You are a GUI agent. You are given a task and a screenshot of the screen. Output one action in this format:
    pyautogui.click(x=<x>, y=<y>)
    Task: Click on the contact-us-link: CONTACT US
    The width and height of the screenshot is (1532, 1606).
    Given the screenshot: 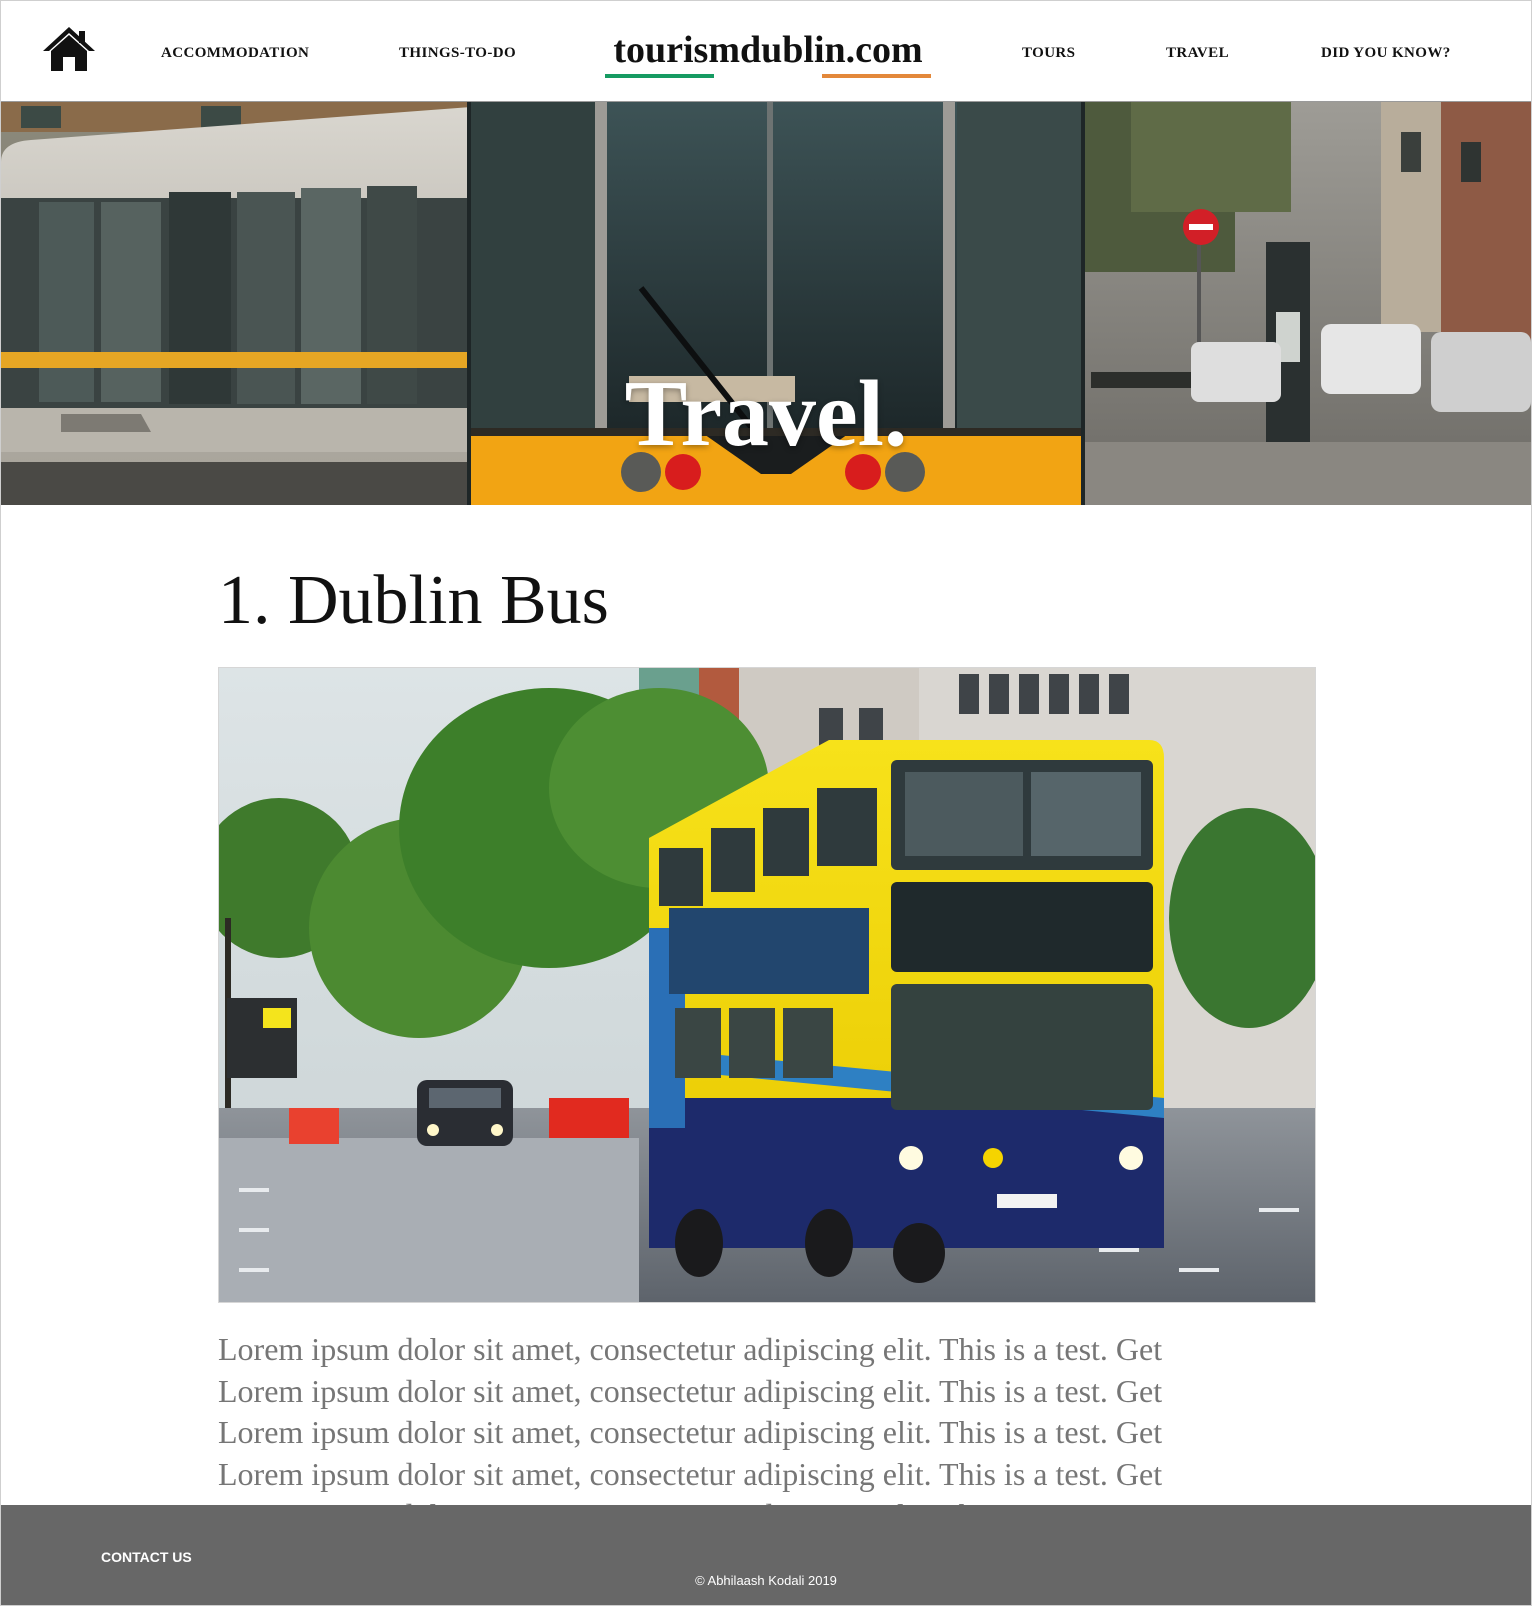 What is the action you would take?
    pyautogui.click(x=146, y=1557)
    